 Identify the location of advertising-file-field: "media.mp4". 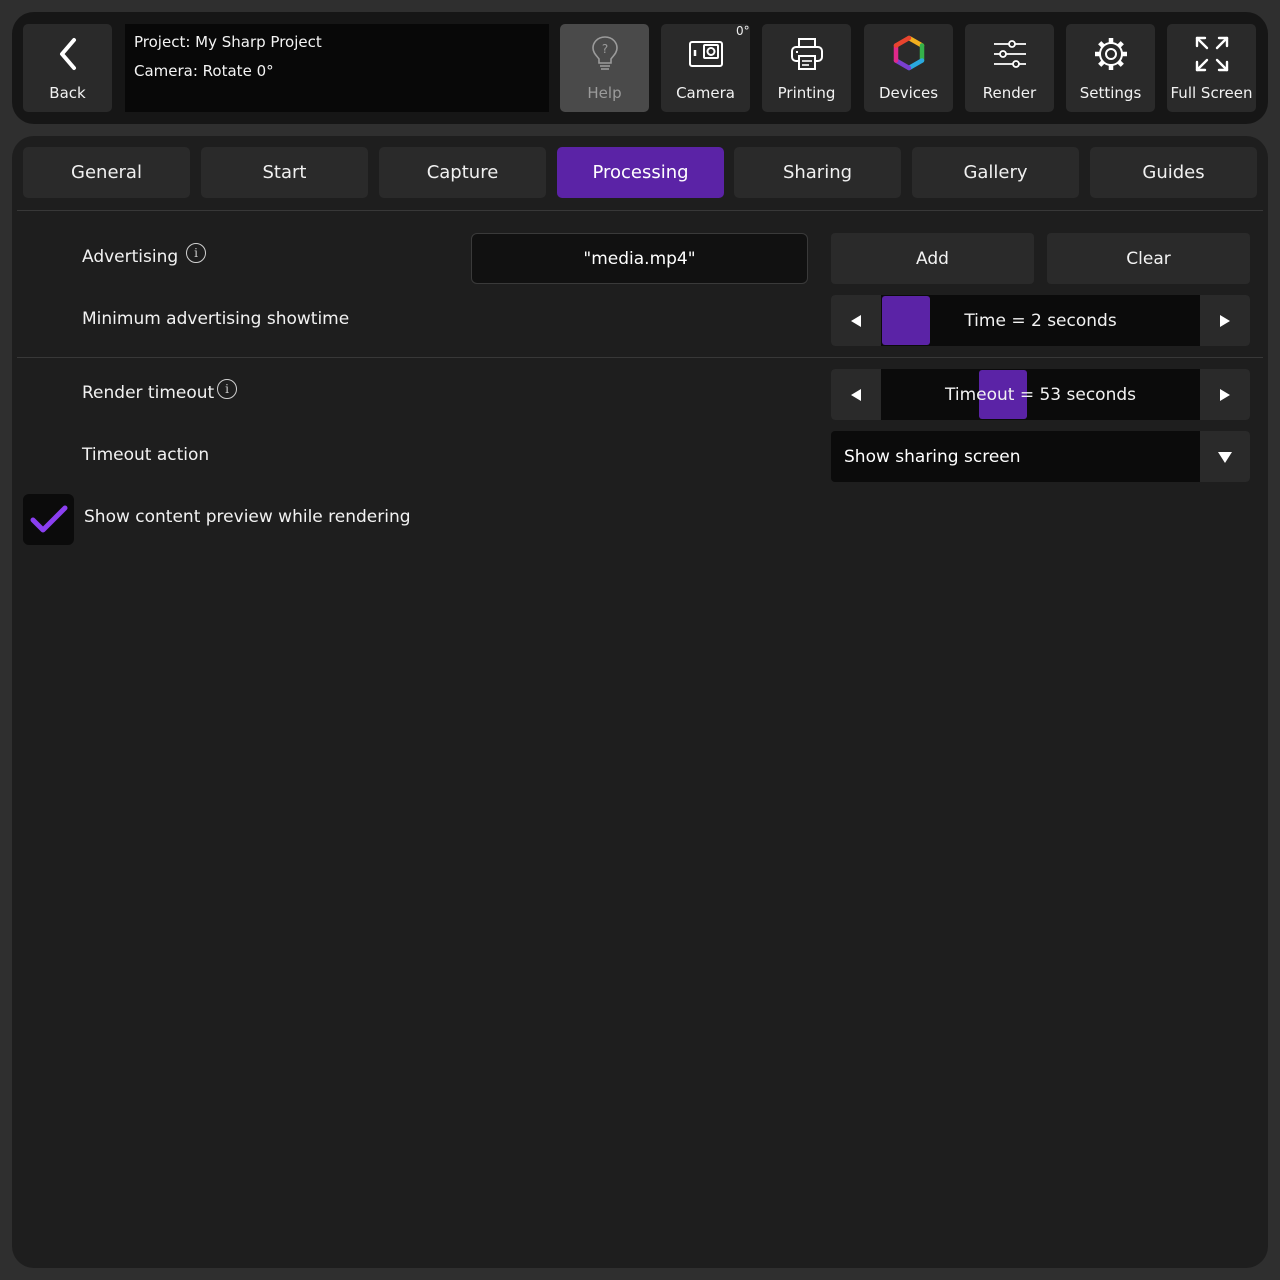
(639, 258).